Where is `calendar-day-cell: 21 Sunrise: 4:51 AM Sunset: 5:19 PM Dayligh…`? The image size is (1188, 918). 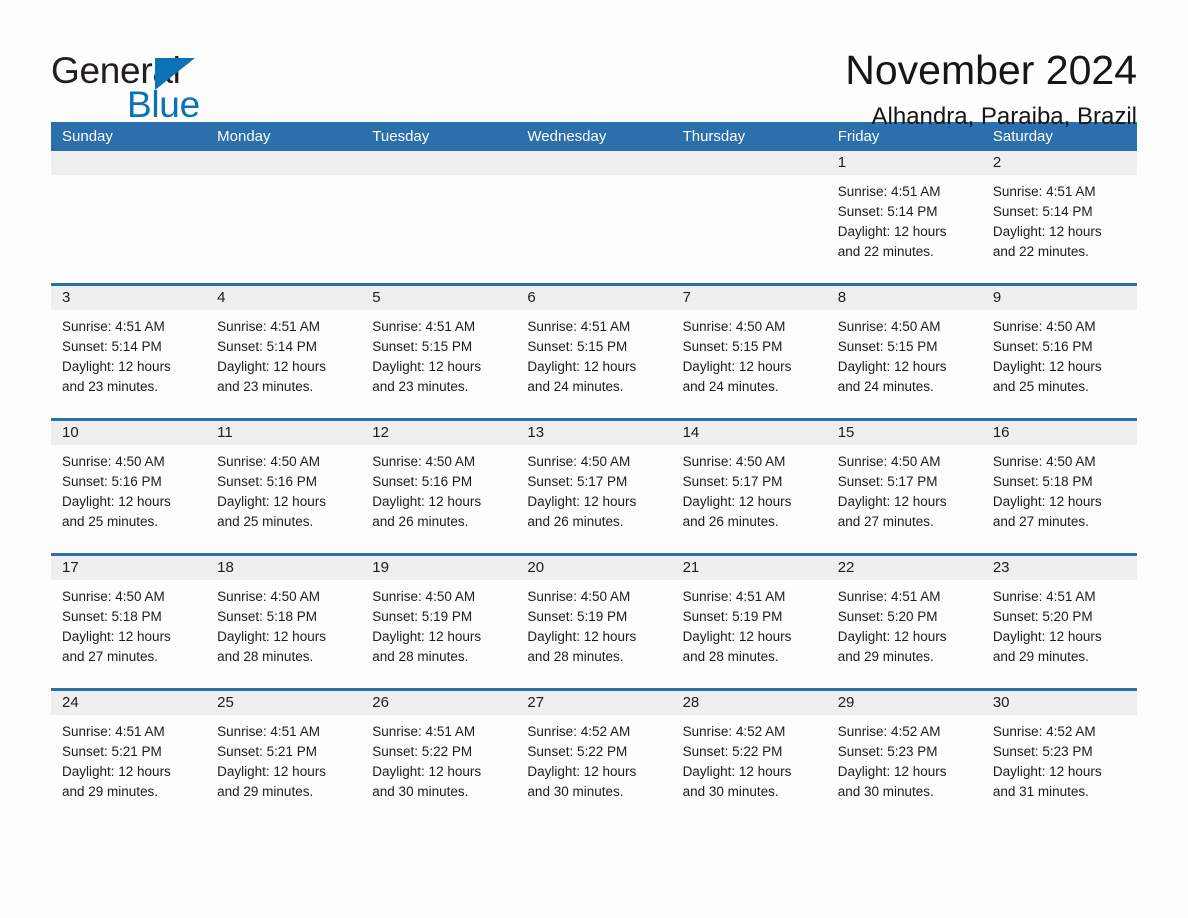 calendar-day-cell: 21 Sunrise: 4:51 AM Sunset: 5:19 PM Dayligh… is located at coordinates (749, 622).